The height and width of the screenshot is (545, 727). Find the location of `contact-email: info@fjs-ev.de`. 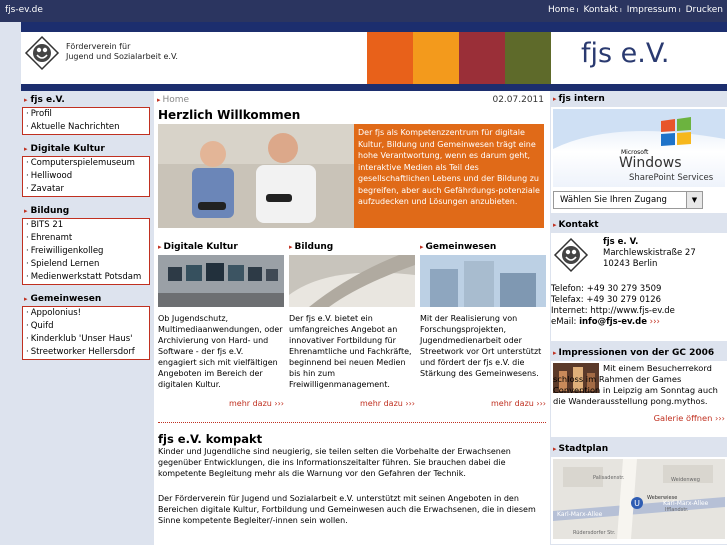

contact-email: info@fjs-ev.de is located at coordinates (613, 322).